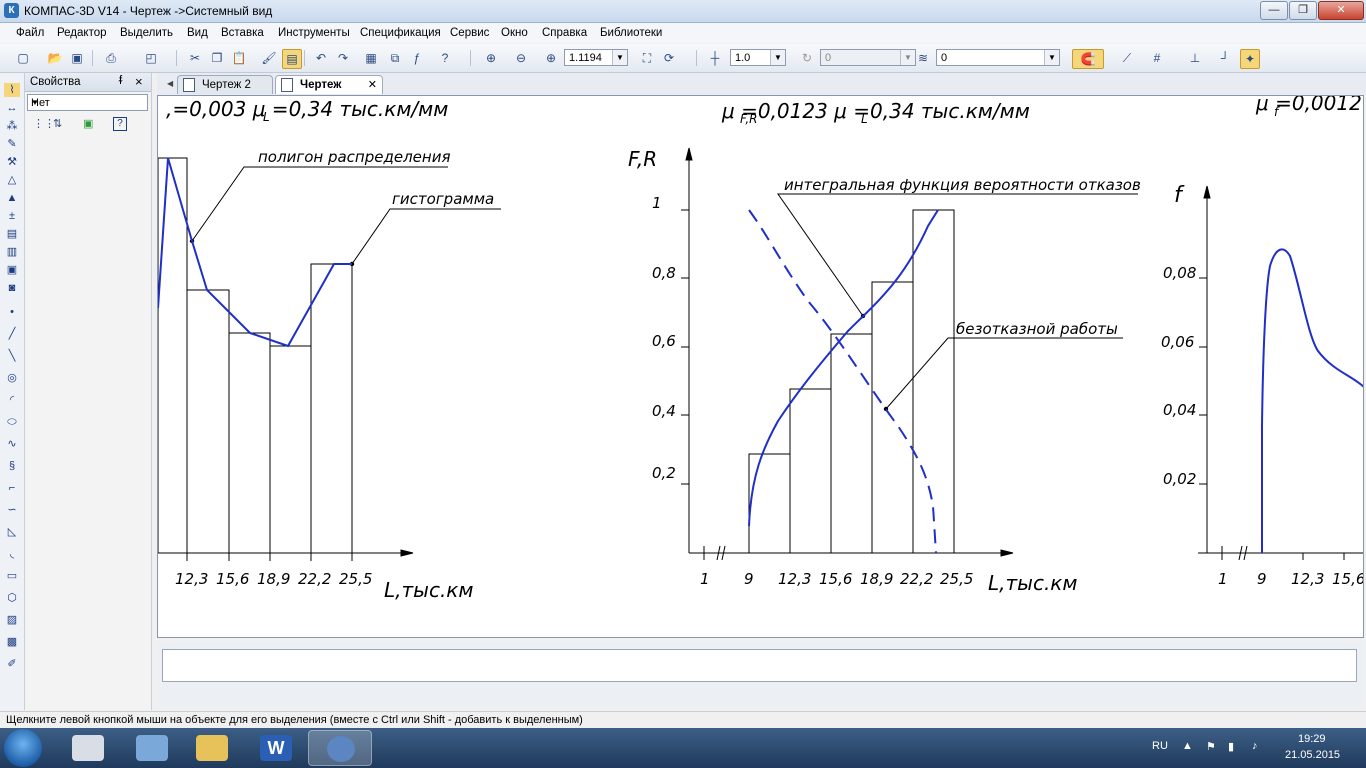 The width and height of the screenshot is (1366, 768). Describe the element at coordinates (417, 58) in the screenshot. I see `formula-icon: ƒ` at that location.